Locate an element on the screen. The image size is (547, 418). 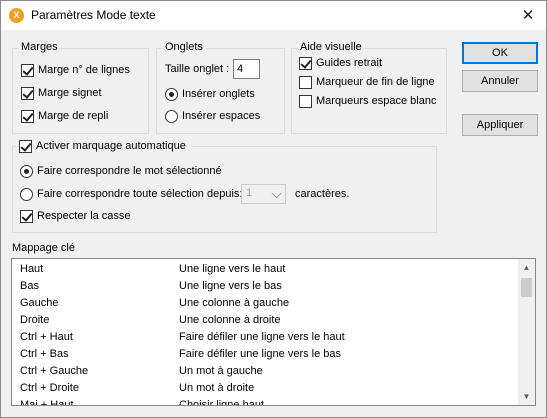
select-value: 1 is located at coordinates (249, 193).